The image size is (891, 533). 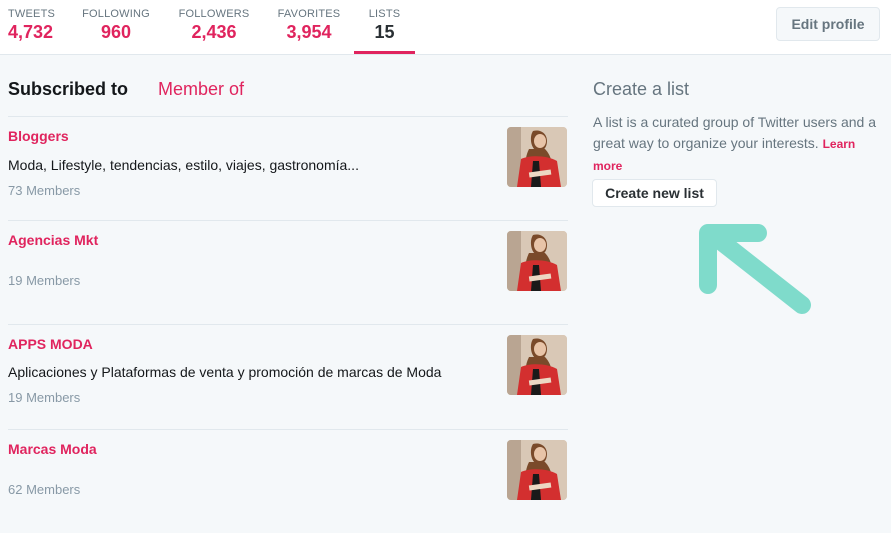 I want to click on stat-label: FOLLOWING, so click(x=116, y=14).